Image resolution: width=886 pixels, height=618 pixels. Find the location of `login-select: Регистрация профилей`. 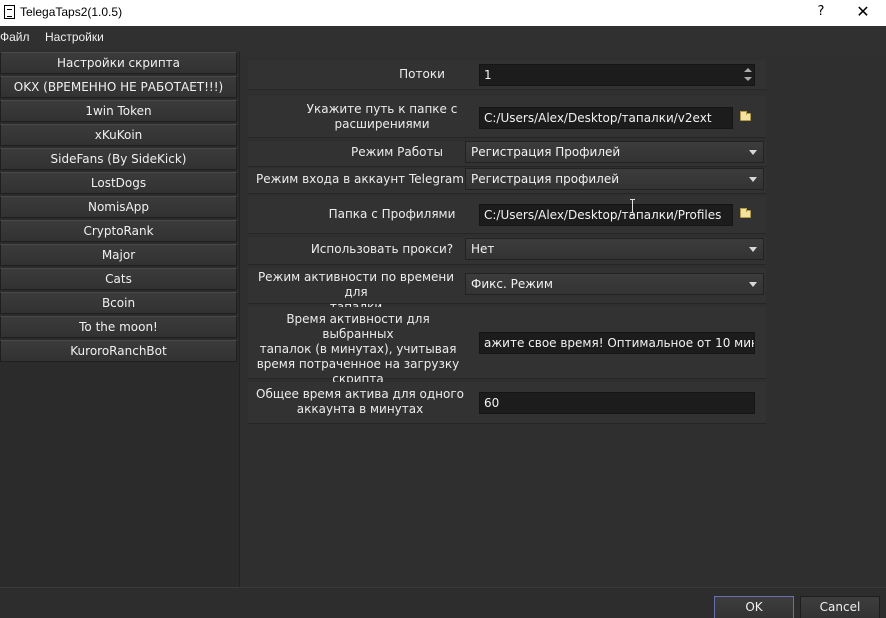

login-select: Регистрация профилей is located at coordinates (614, 179).